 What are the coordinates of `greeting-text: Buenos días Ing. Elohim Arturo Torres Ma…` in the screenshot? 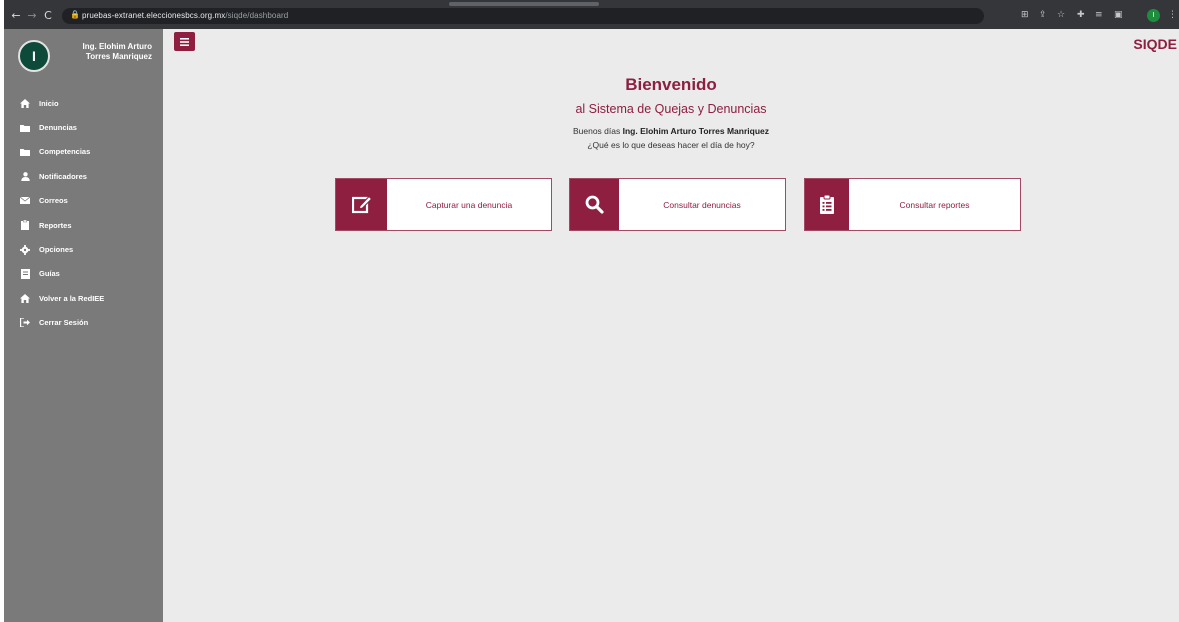 It's located at (671, 131).